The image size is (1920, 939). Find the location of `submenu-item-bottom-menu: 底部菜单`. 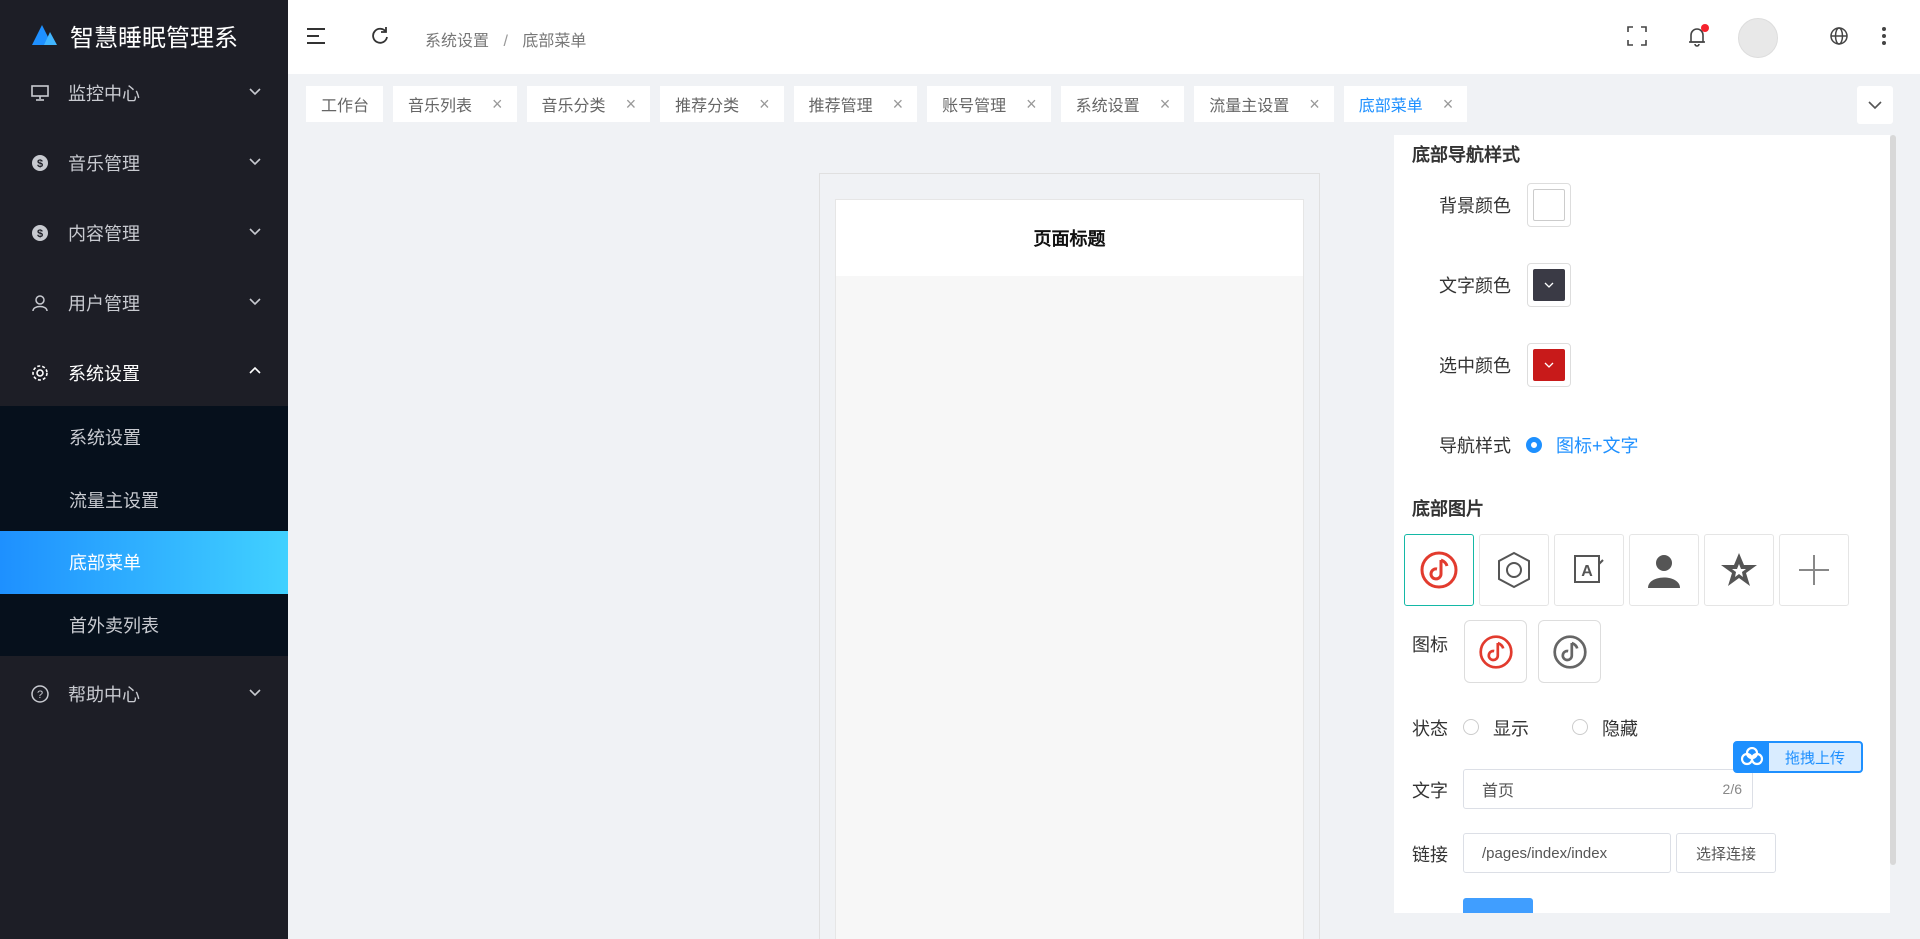

submenu-item-bottom-menu: 底部菜单 is located at coordinates (144, 562).